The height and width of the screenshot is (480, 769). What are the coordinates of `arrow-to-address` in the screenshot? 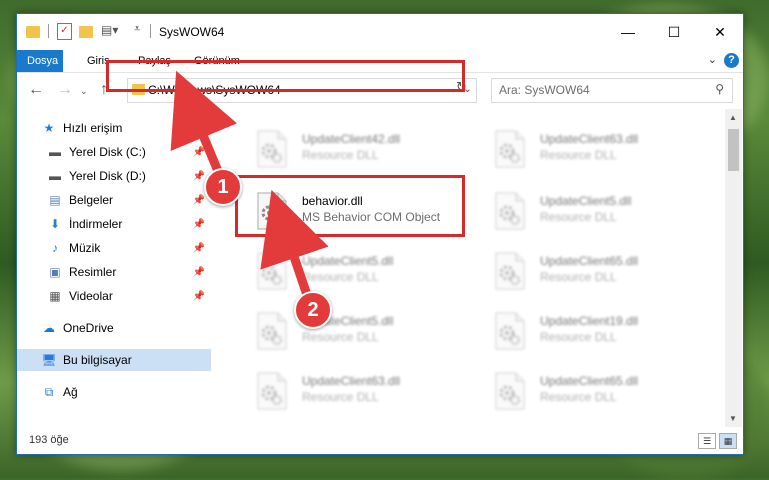 It's located at (204, 125).